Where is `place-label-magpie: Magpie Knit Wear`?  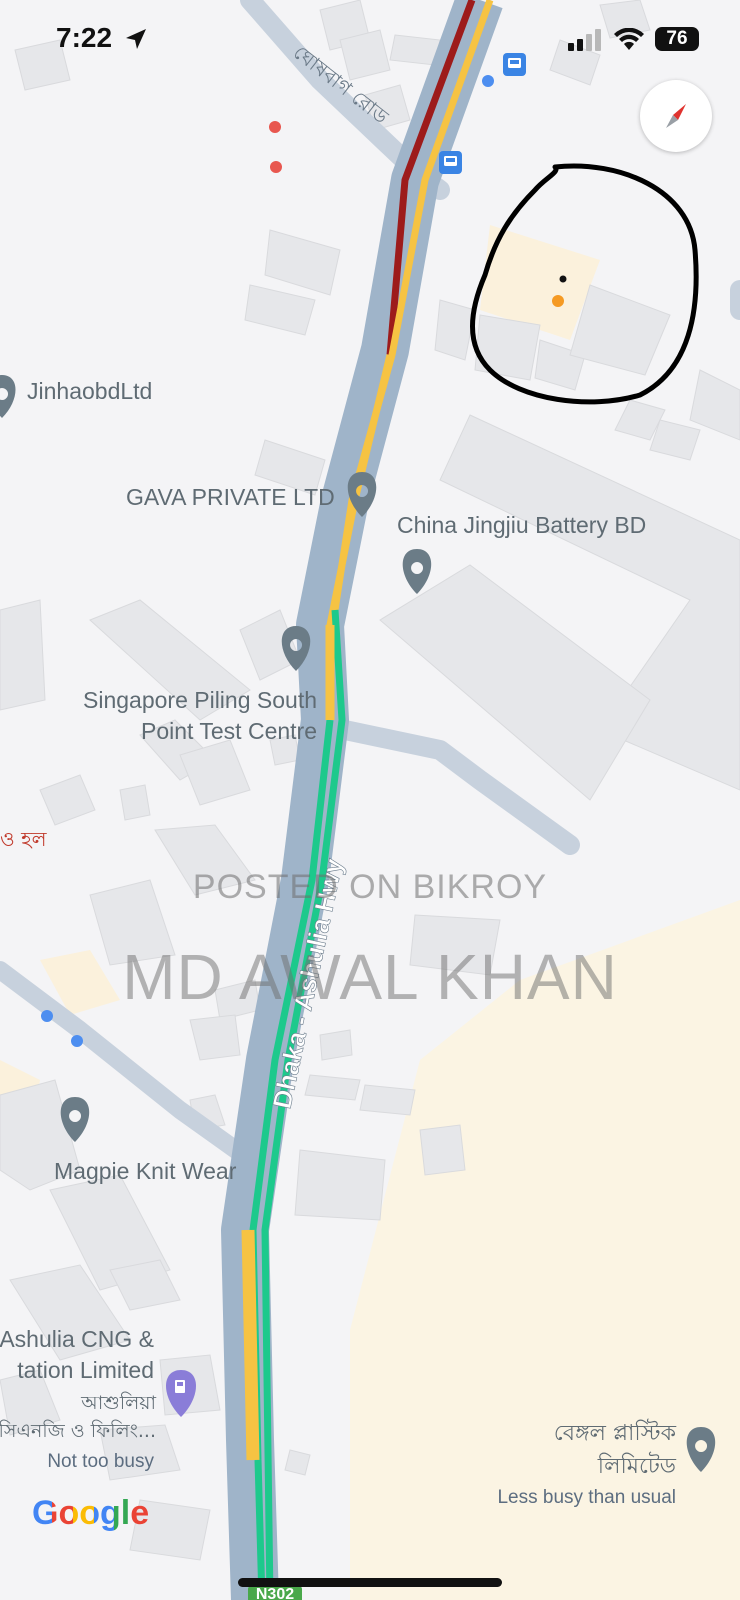 place-label-magpie: Magpie Knit Wear is located at coordinates (145, 1171).